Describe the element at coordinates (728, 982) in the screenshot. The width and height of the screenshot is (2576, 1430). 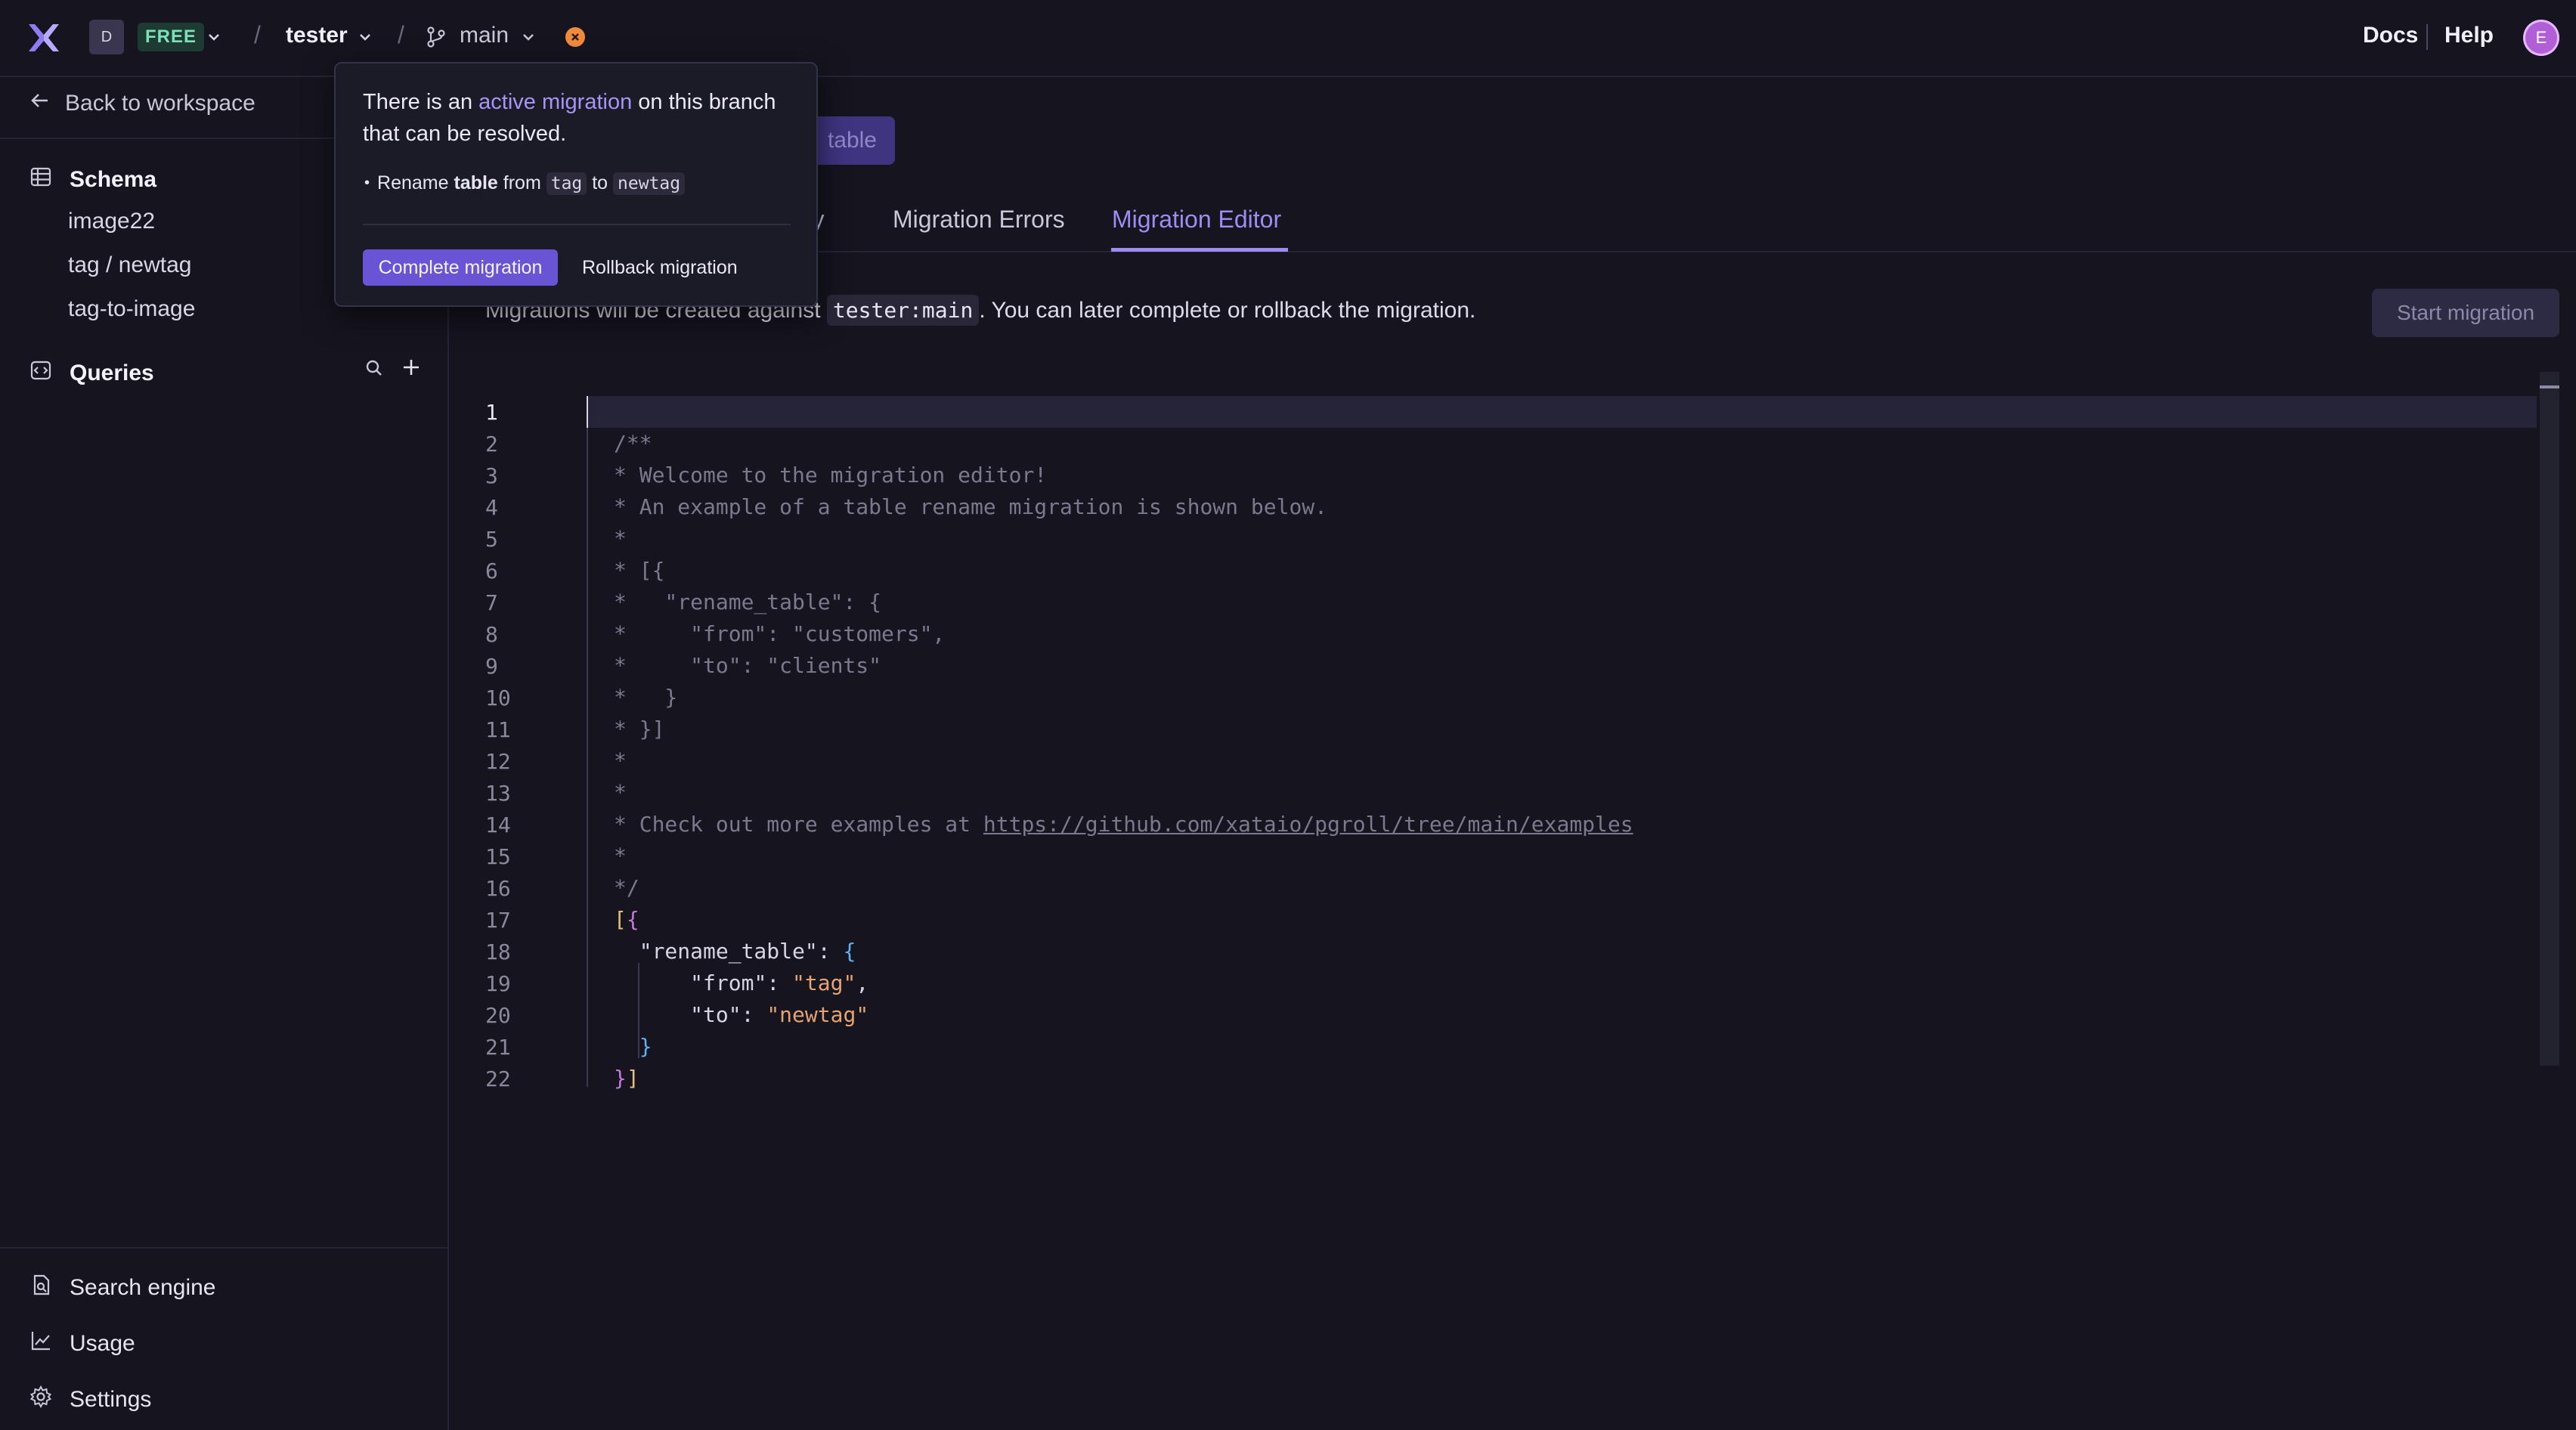
I see `json-key: "from"` at that location.